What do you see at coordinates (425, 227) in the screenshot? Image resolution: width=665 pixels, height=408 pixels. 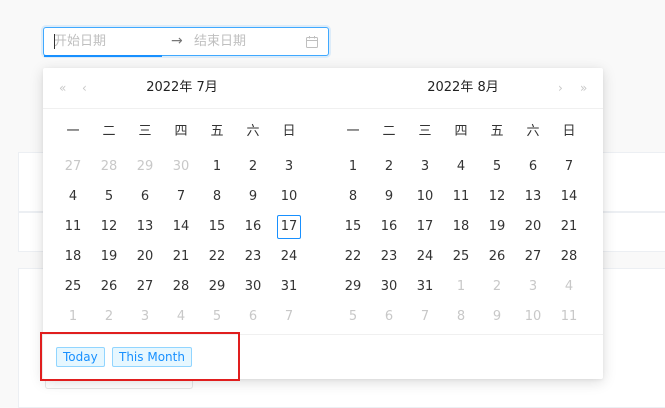 I see `date-cell: 17` at bounding box center [425, 227].